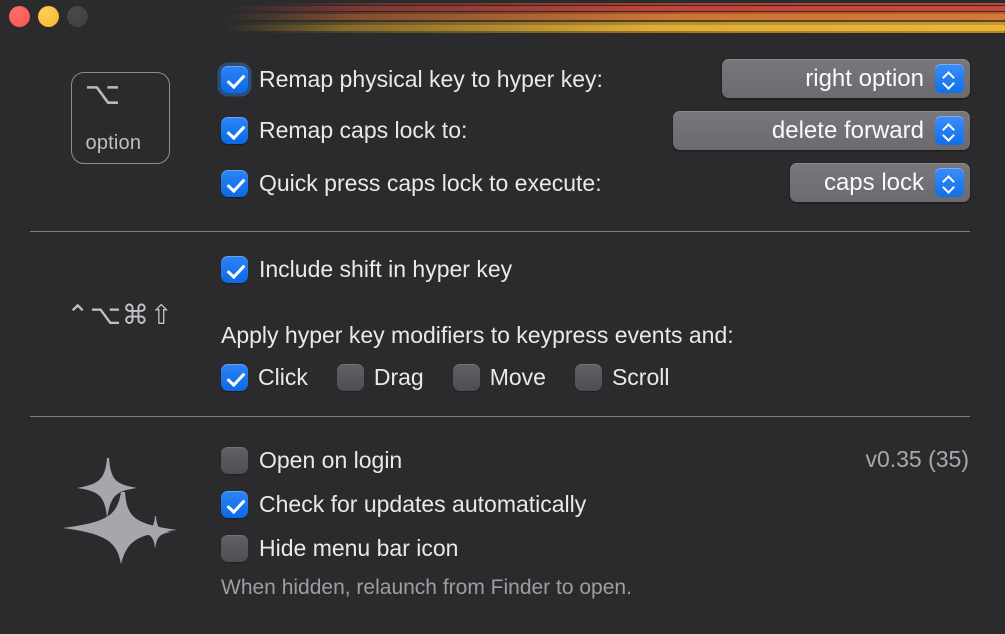 Image resolution: width=1005 pixels, height=634 pixels. I want to click on open-on-login-checkbox, so click(234, 460).